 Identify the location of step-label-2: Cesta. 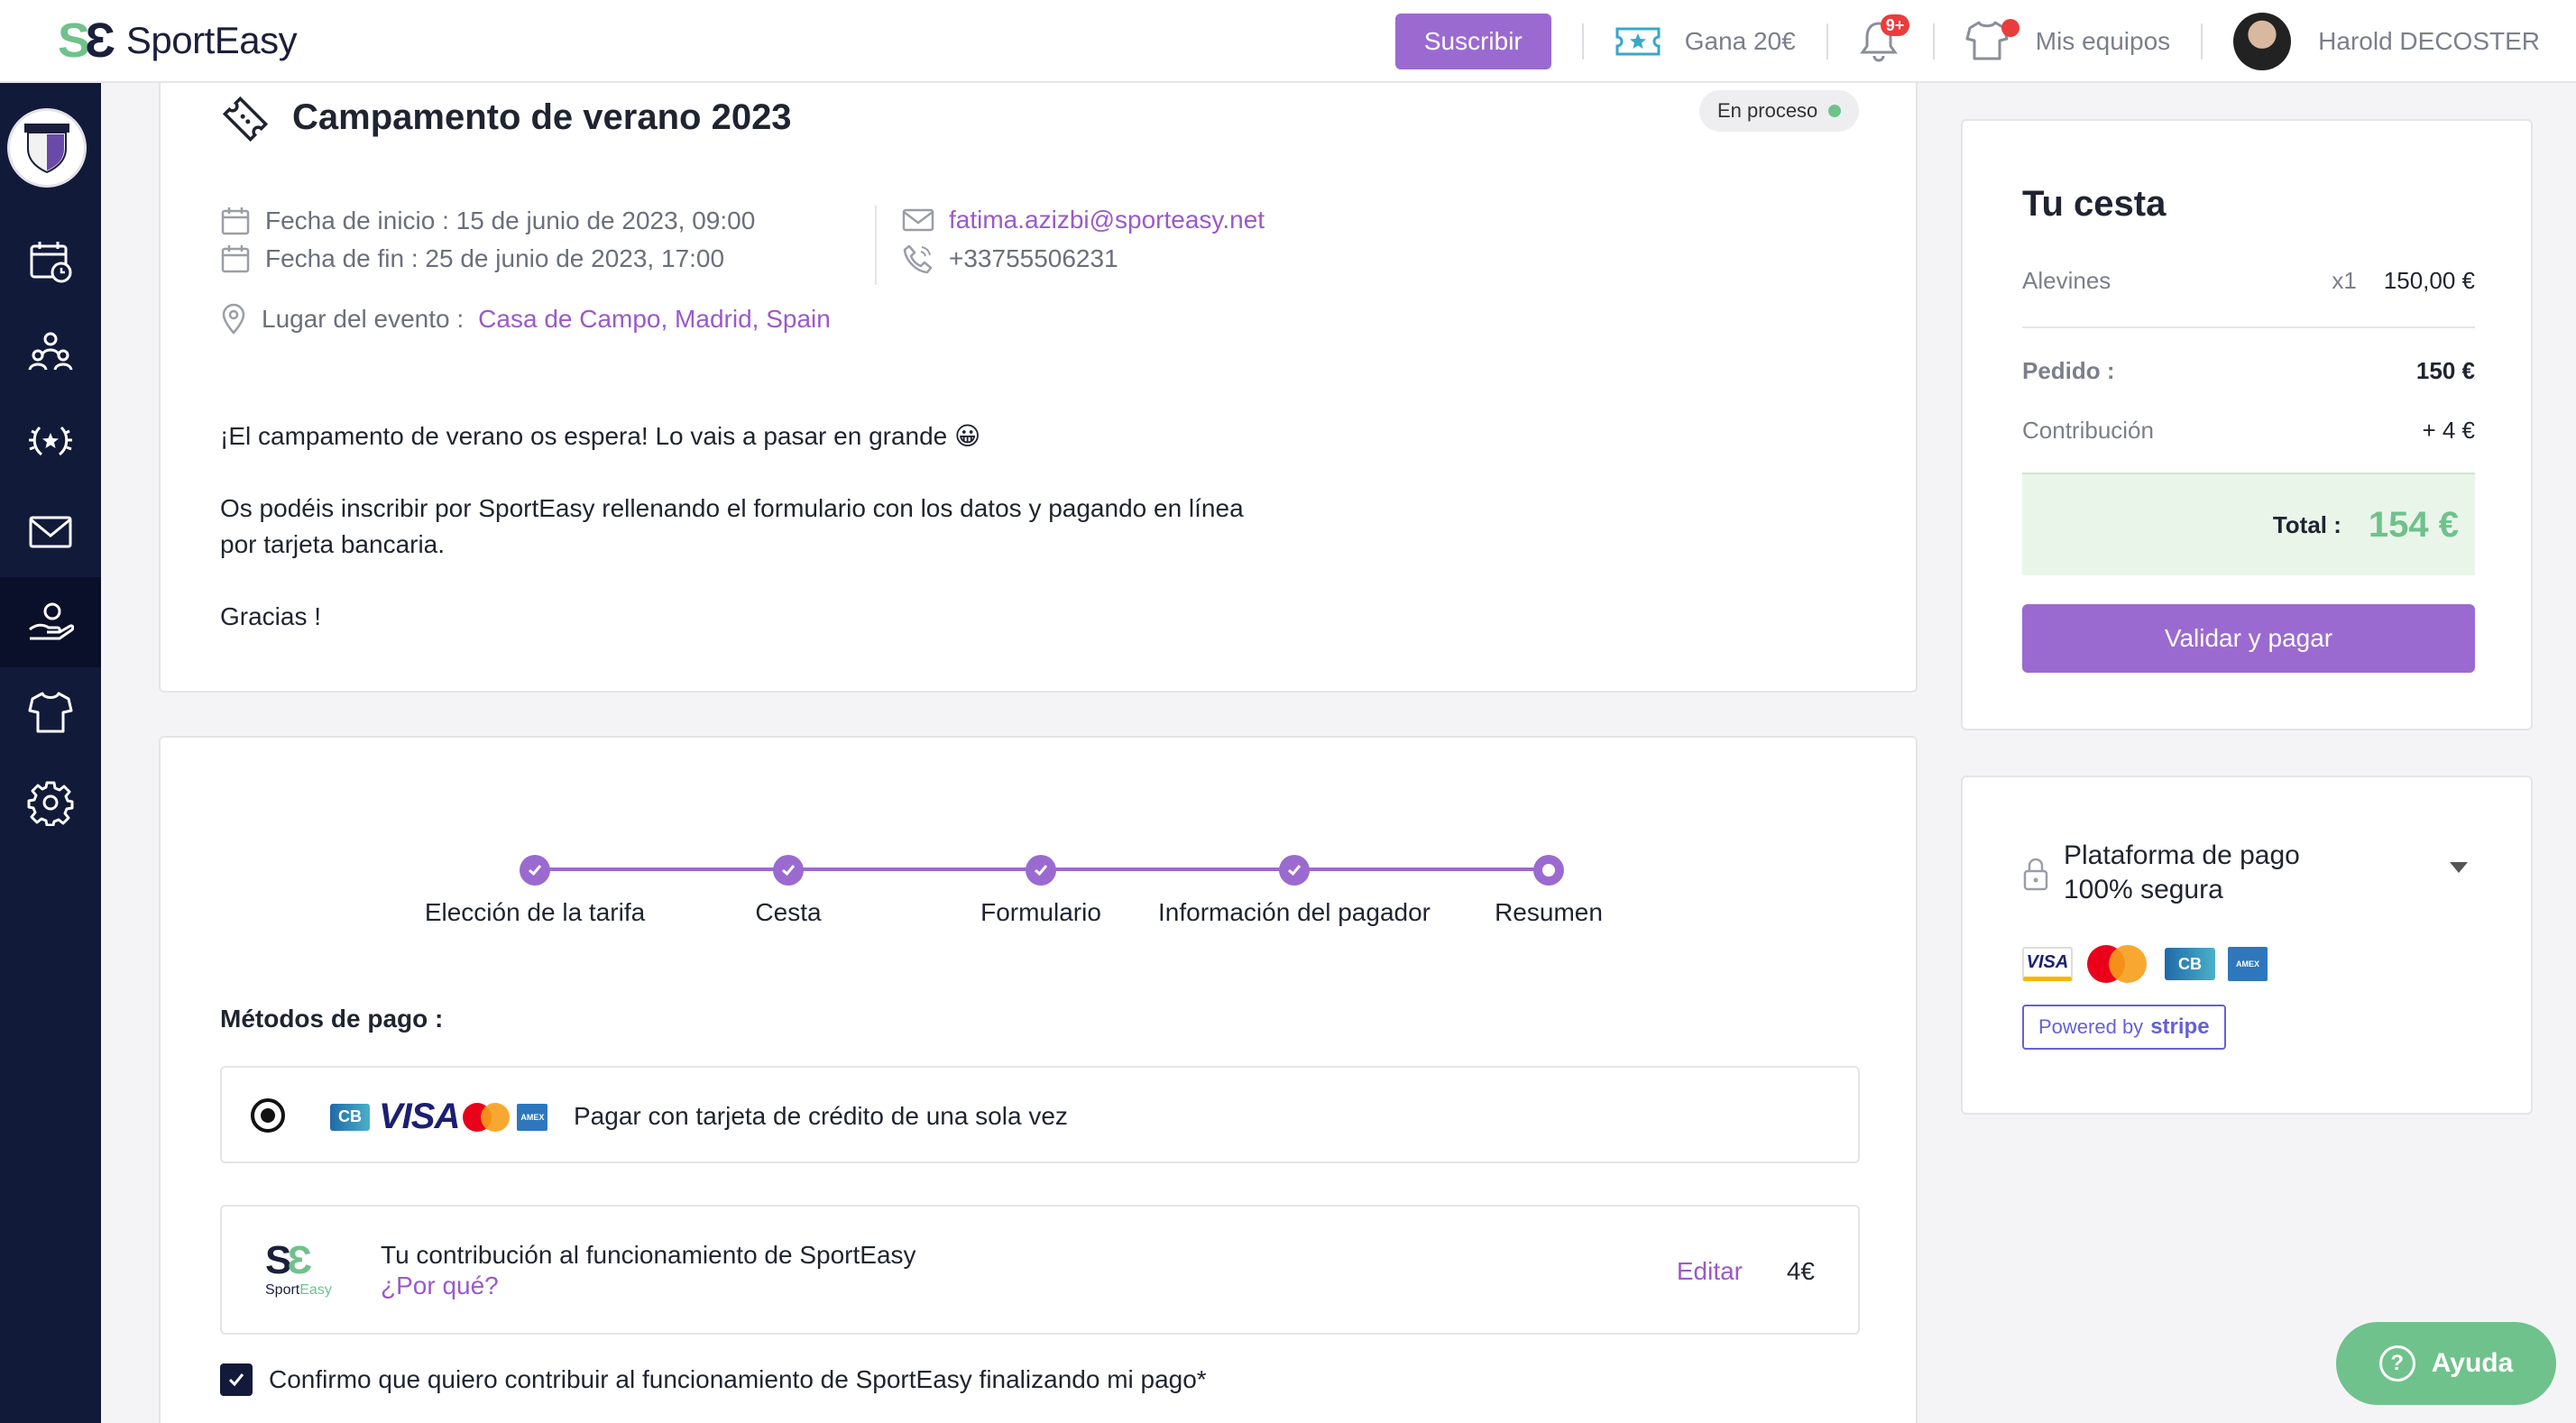
(788, 912).